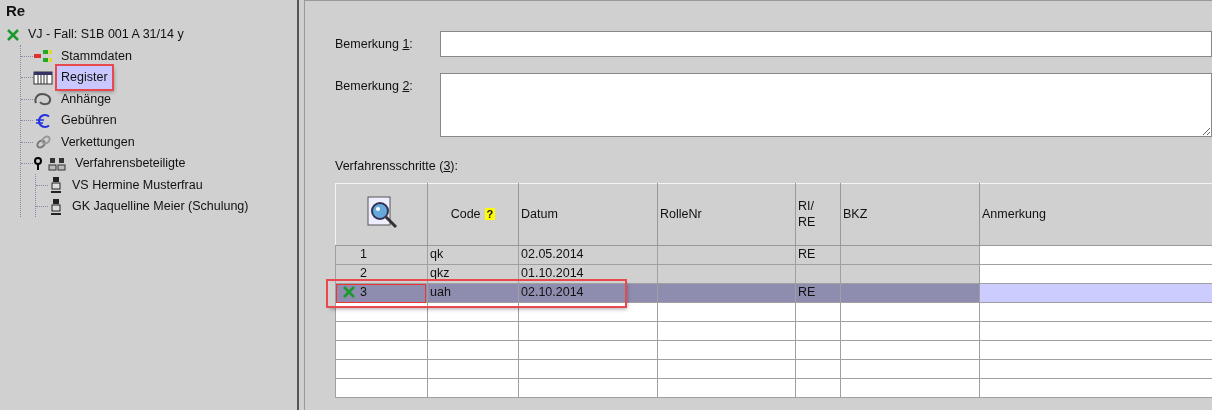  What do you see at coordinates (137, 185) in the screenshot?
I see `tree-item: VS Hermine Musterfrau` at bounding box center [137, 185].